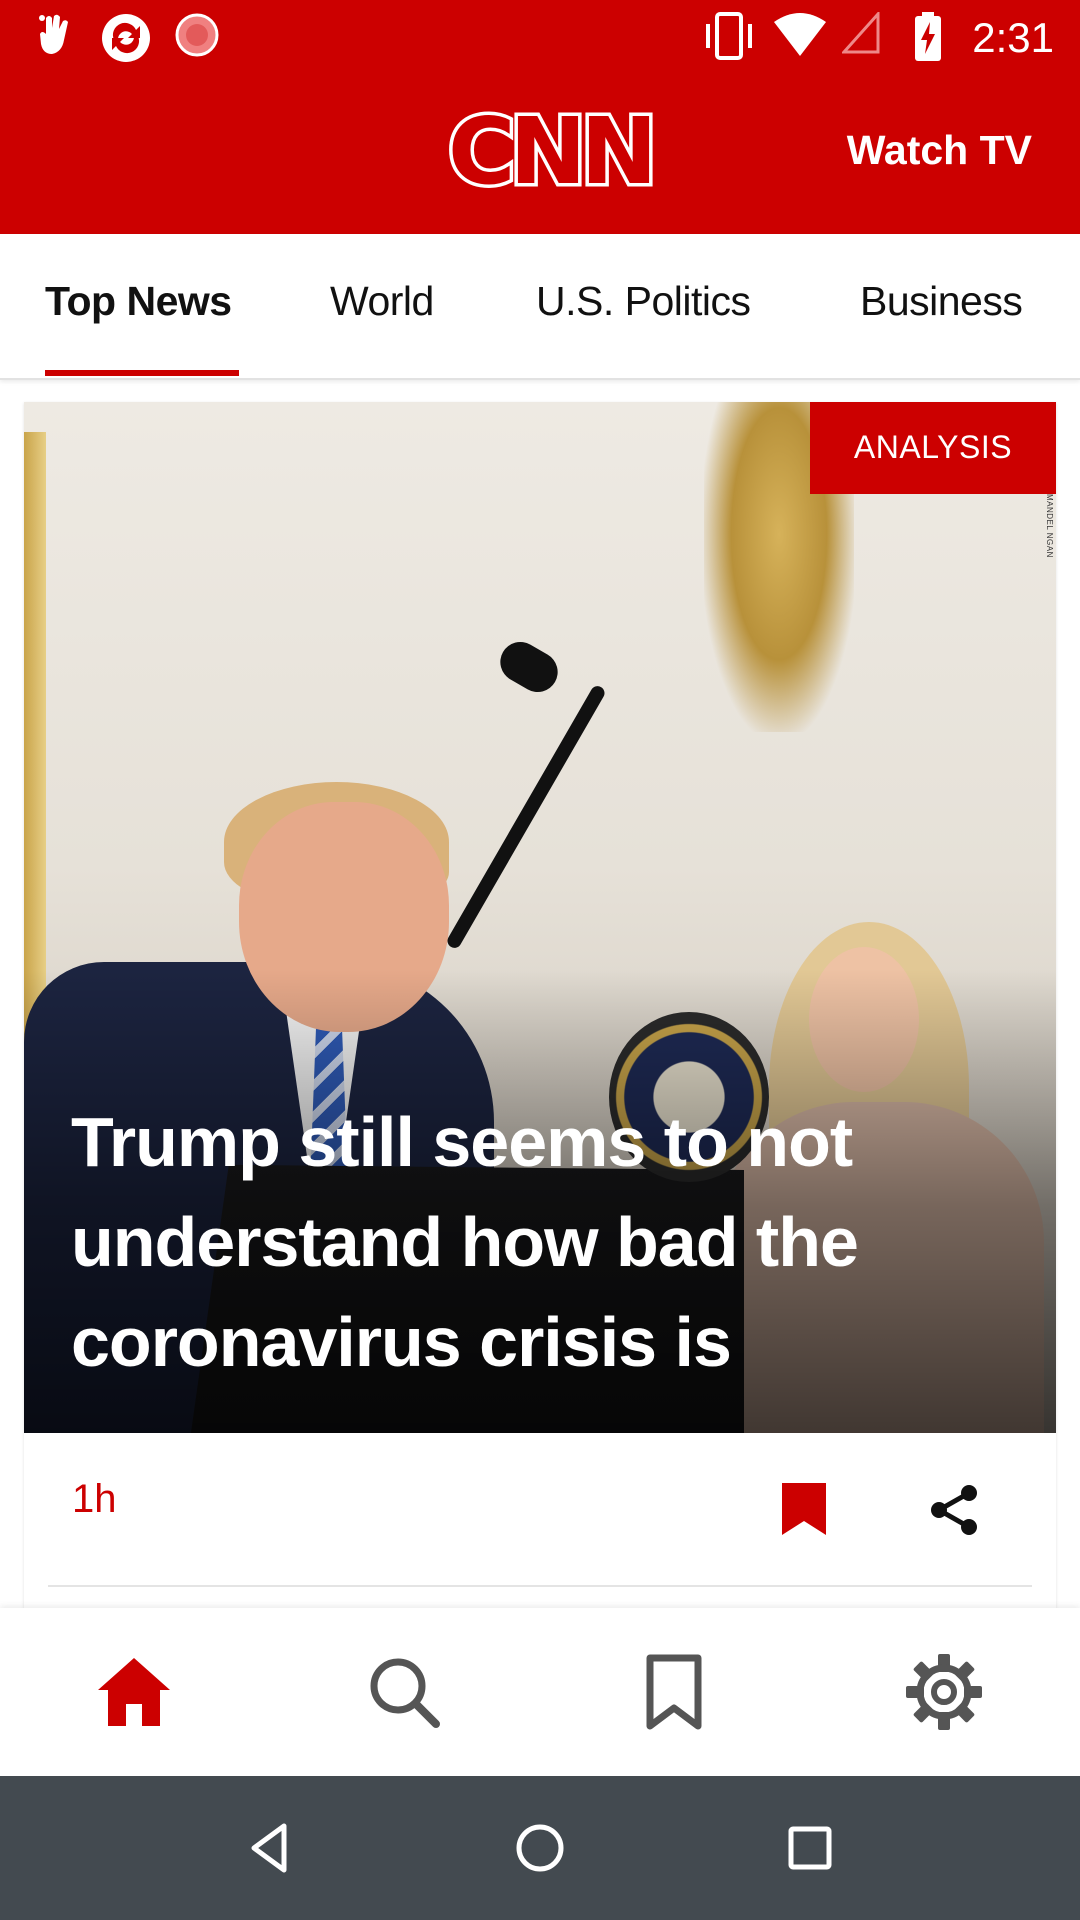  I want to click on hand-gesture-icon, so click(53, 34).